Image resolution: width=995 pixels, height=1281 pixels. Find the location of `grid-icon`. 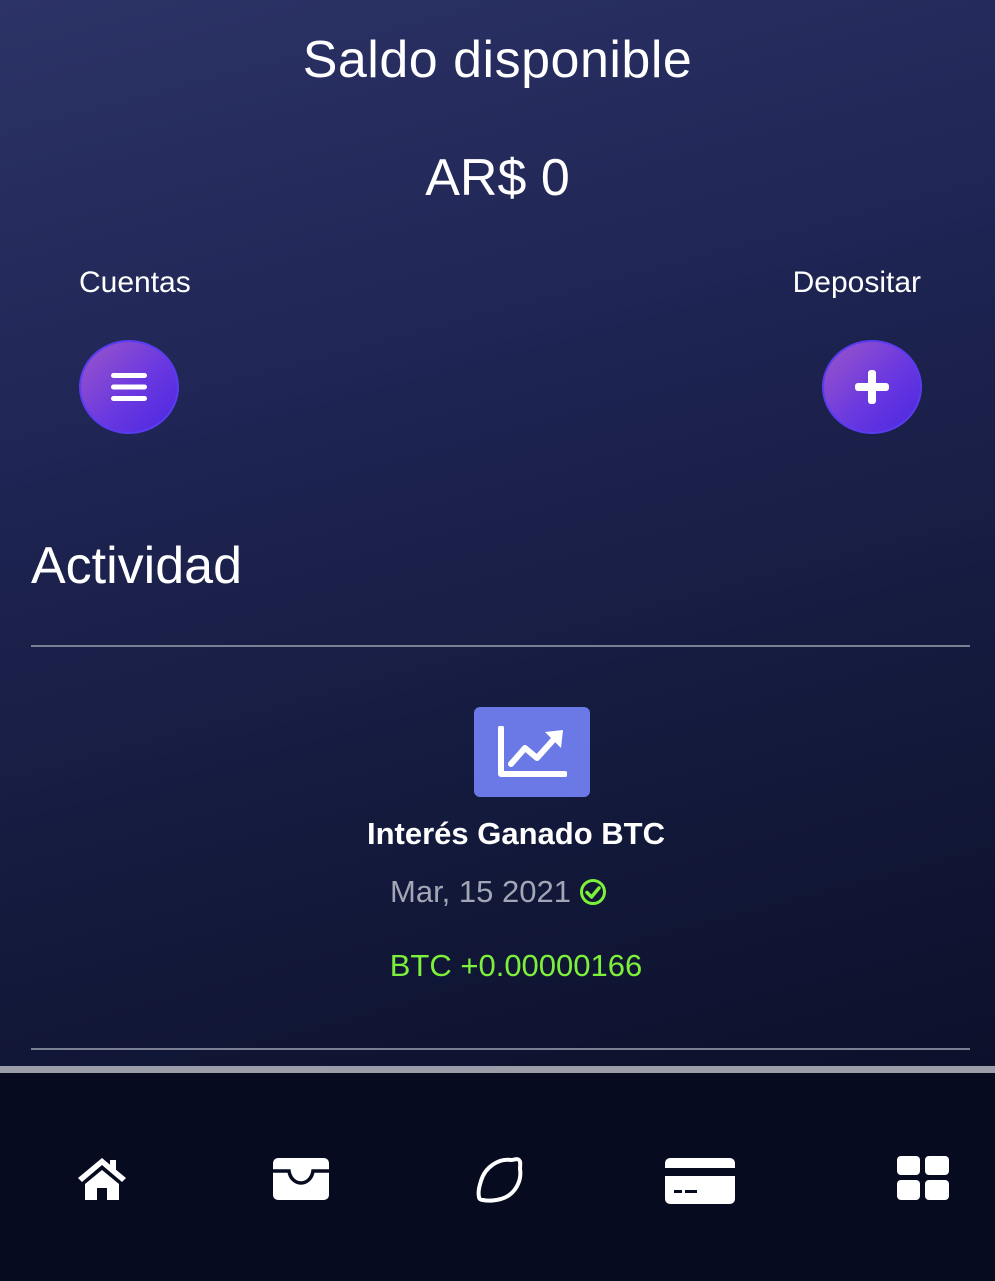

grid-icon is located at coordinates (923, 1178).